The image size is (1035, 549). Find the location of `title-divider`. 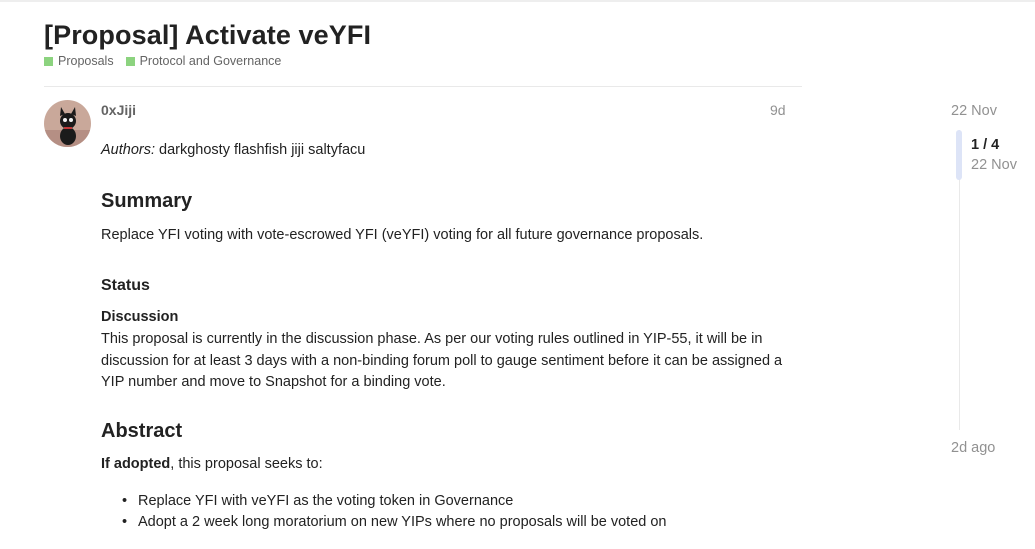

title-divider is located at coordinates (423, 86).